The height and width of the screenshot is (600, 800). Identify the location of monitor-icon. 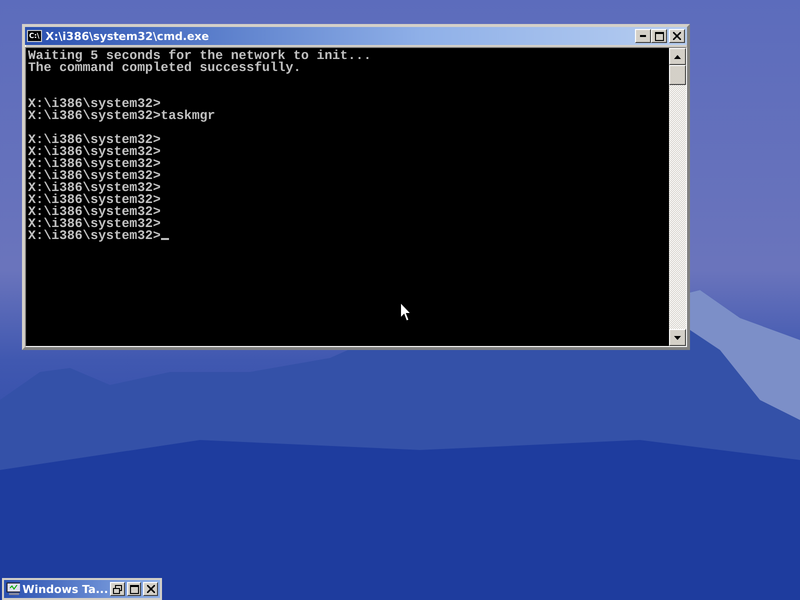
(13, 589).